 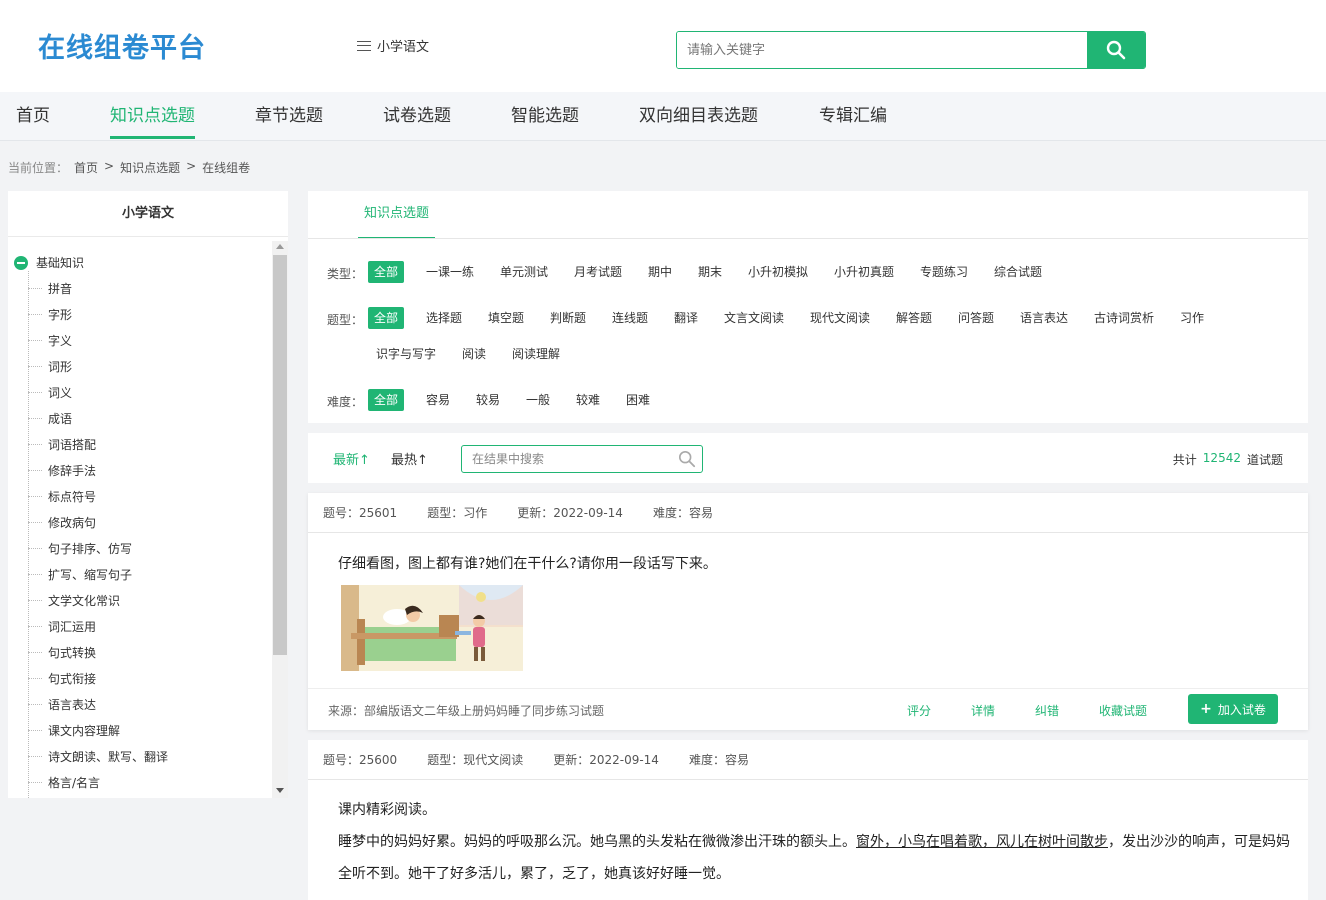 What do you see at coordinates (152, 116) in the screenshot?
I see `nav-knowledge-point: 知识点选题` at bounding box center [152, 116].